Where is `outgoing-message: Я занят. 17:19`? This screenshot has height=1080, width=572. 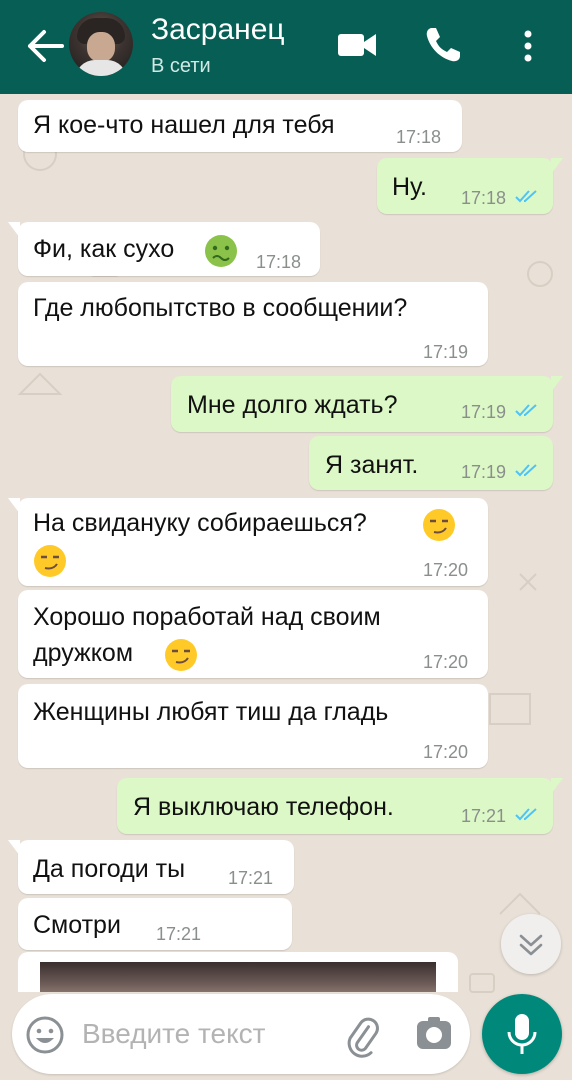
outgoing-message: Я занят. 17:19 is located at coordinates (431, 463).